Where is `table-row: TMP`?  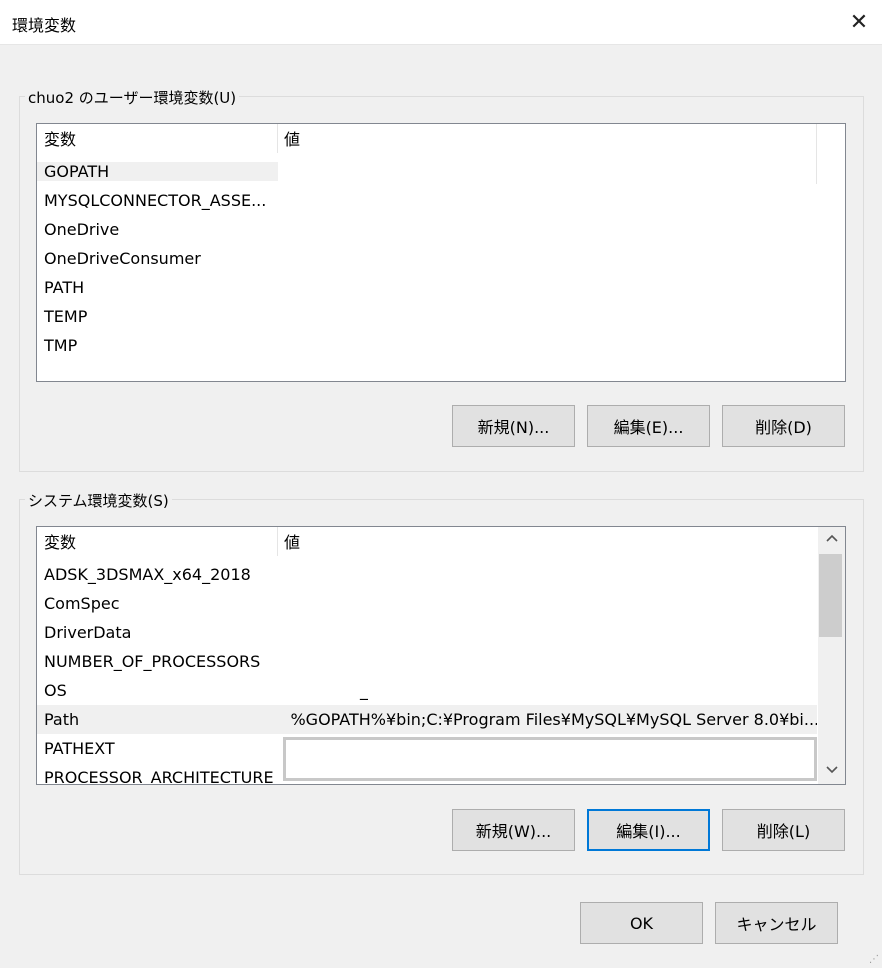
table-row: TMP is located at coordinates (157, 345).